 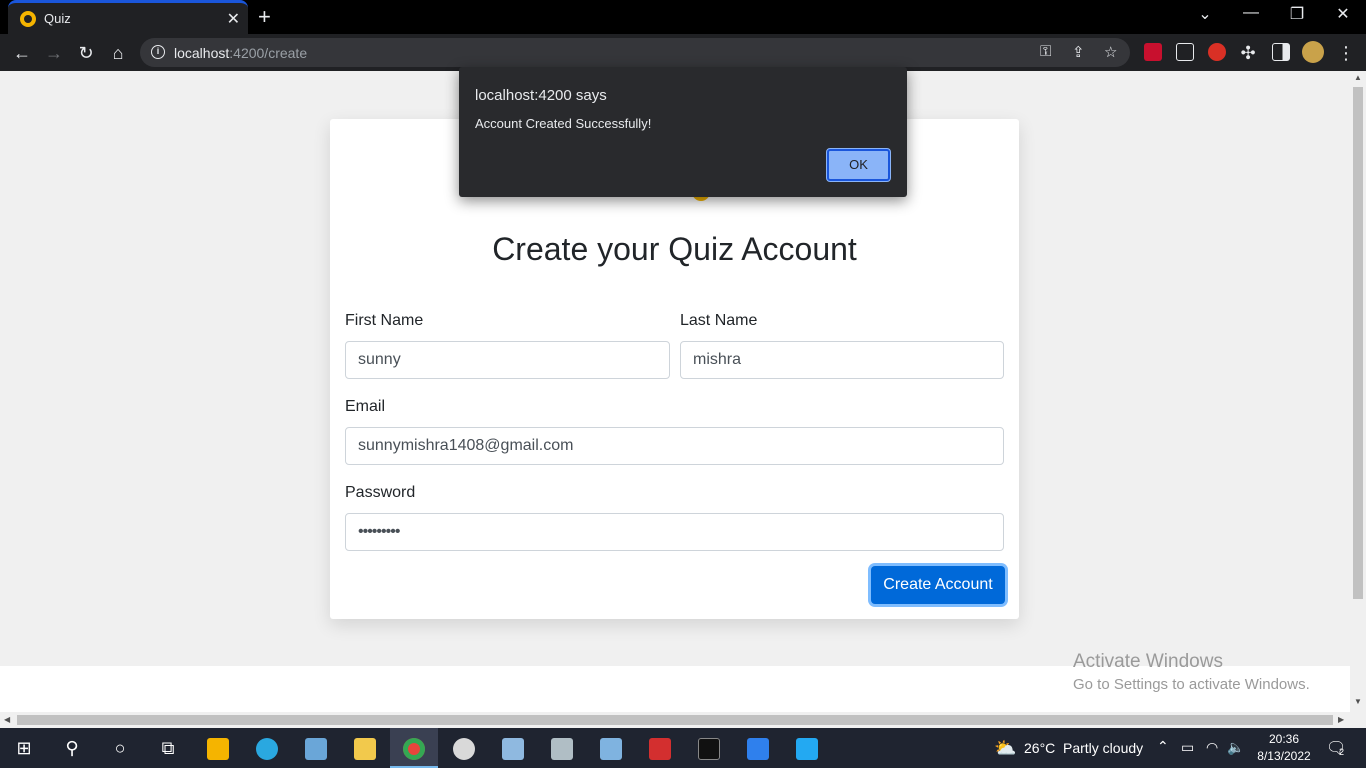 I want to click on page-title: Create your Quiz Account, so click(x=674, y=249).